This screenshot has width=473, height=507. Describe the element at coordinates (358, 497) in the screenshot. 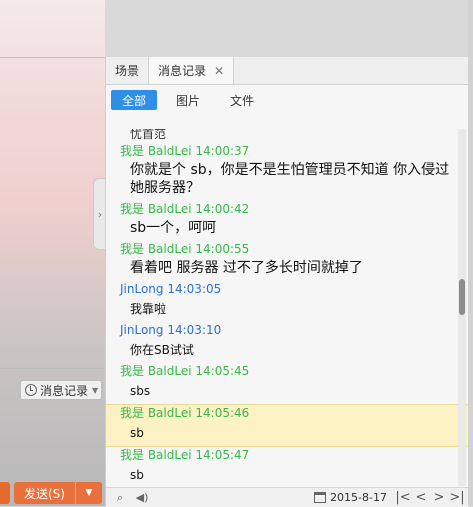

I see `date-value: 2015-8-17` at that location.